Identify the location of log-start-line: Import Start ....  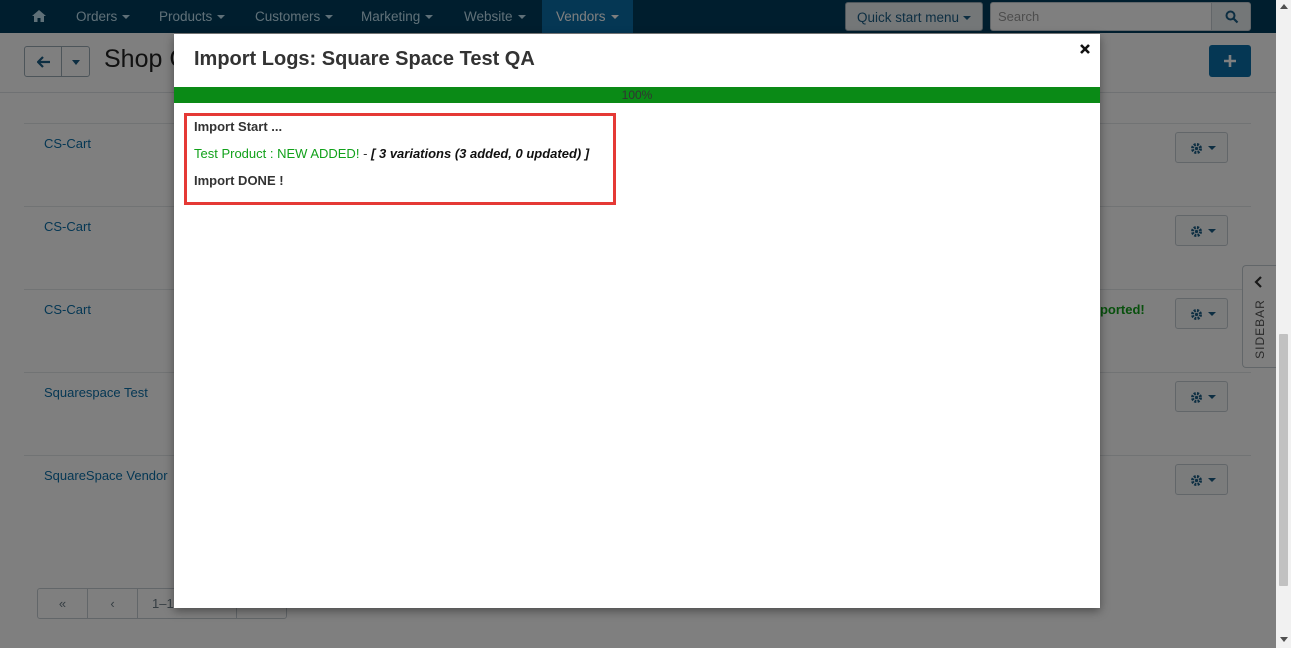
(238, 126).